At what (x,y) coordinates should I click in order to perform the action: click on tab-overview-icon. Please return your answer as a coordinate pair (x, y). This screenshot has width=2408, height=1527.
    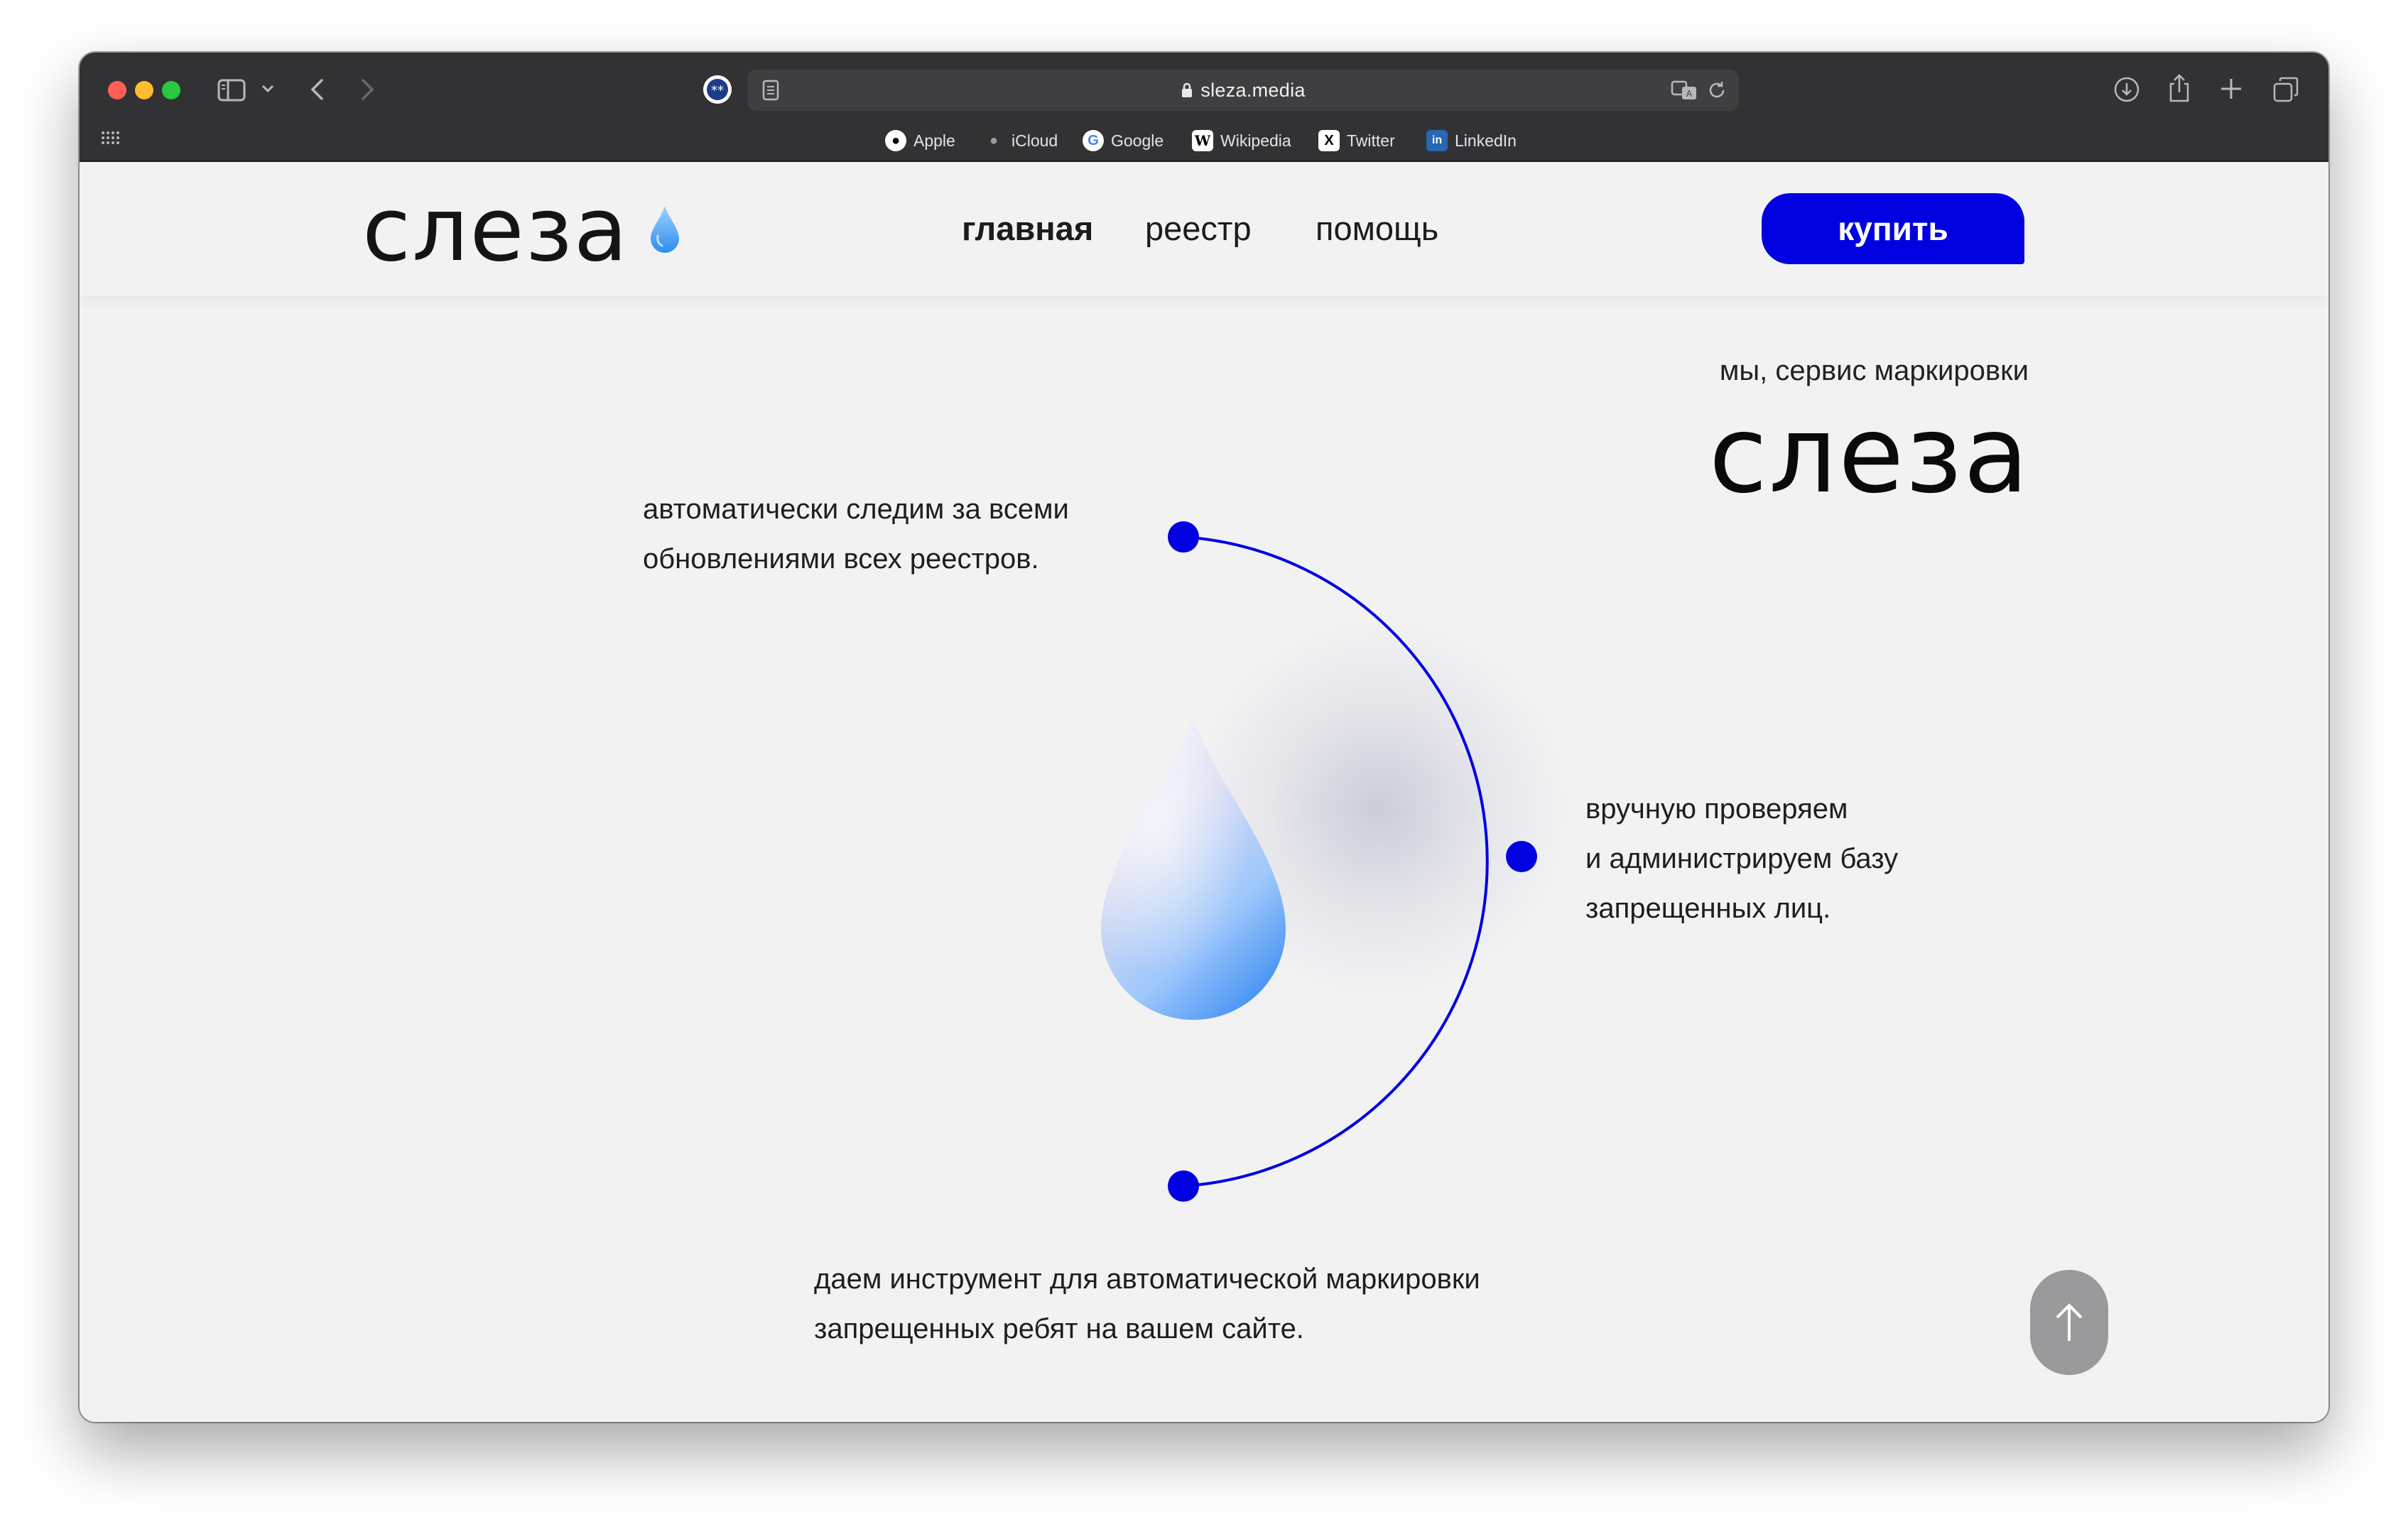
    Looking at the image, I should click on (2286, 89).